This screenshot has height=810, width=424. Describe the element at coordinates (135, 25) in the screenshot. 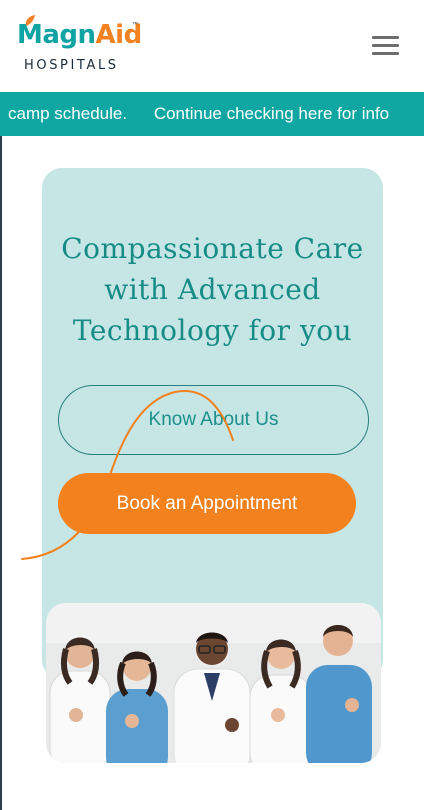

I see `trademark-symbol: ™` at that location.